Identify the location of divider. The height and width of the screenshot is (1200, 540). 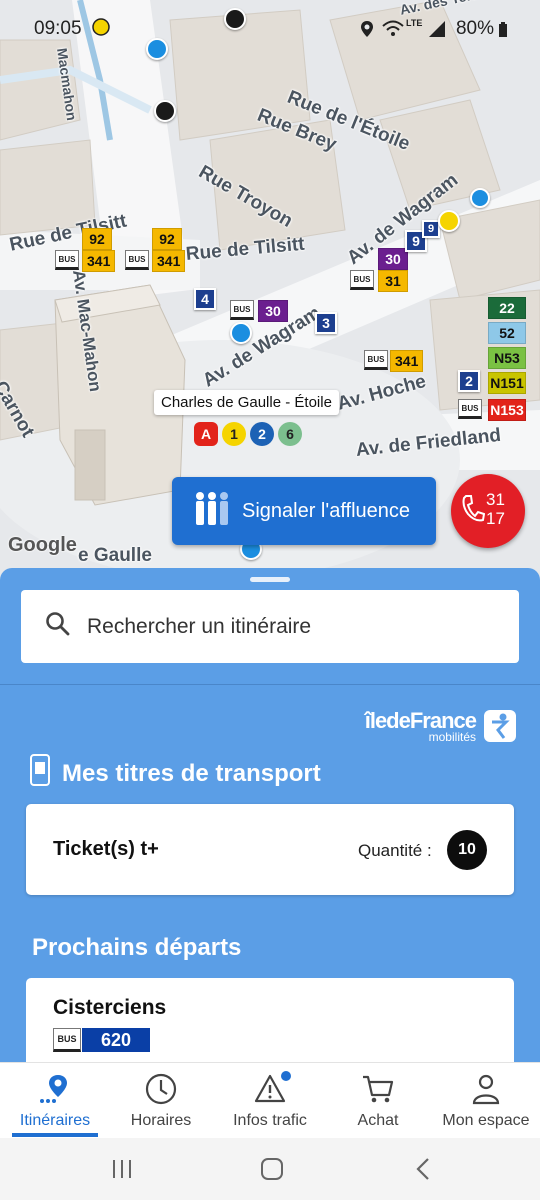
(270, 684).